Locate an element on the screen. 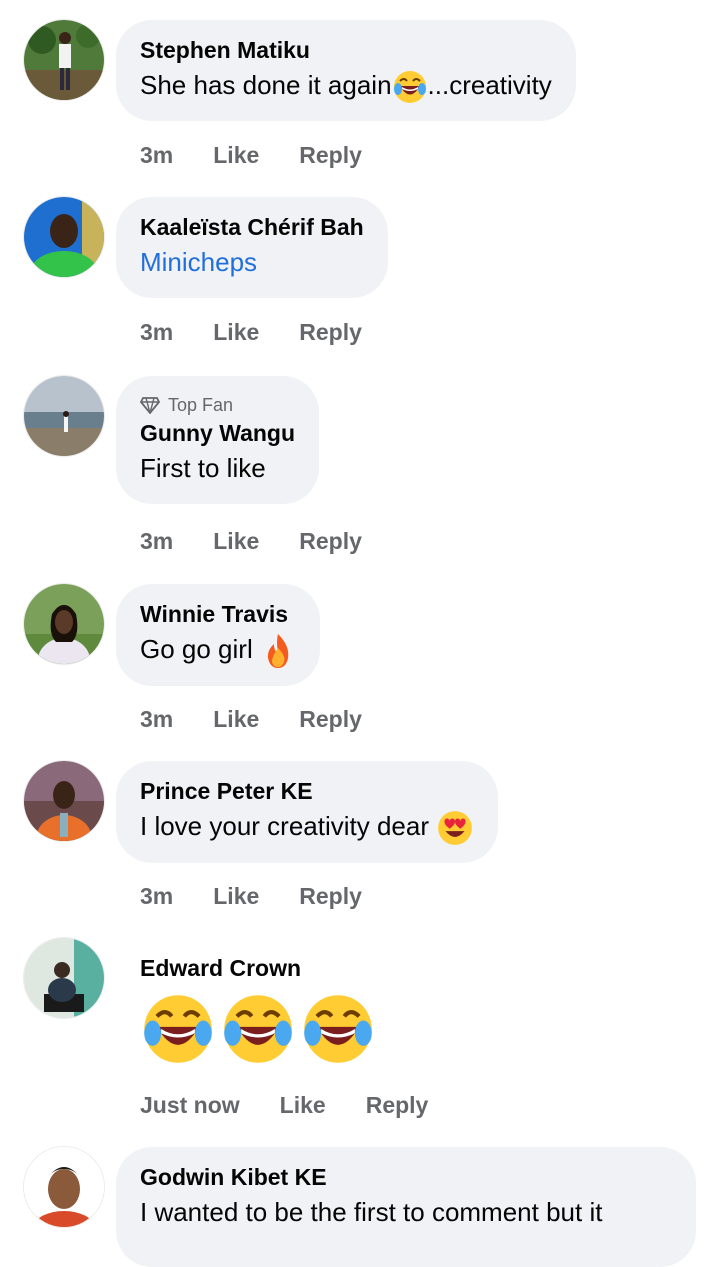  woman-avatar-icon is located at coordinates (64, 624).